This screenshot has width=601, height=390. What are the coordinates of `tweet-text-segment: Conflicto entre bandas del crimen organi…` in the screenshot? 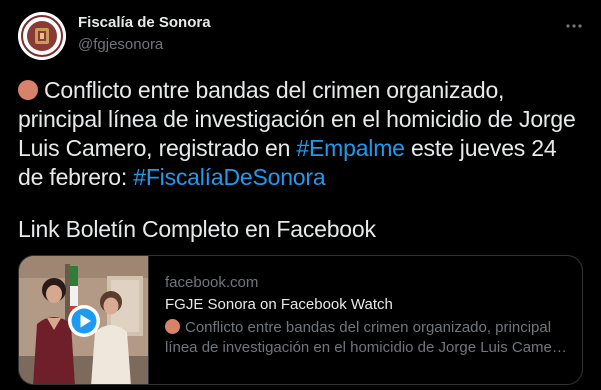 It's located at (274, 90).